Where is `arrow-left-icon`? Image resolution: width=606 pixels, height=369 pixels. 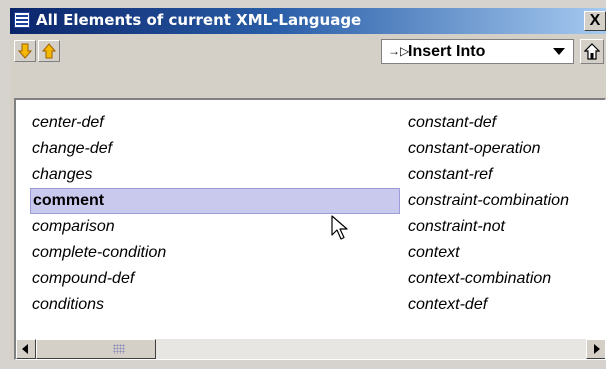
arrow-left-icon is located at coordinates (25, 349).